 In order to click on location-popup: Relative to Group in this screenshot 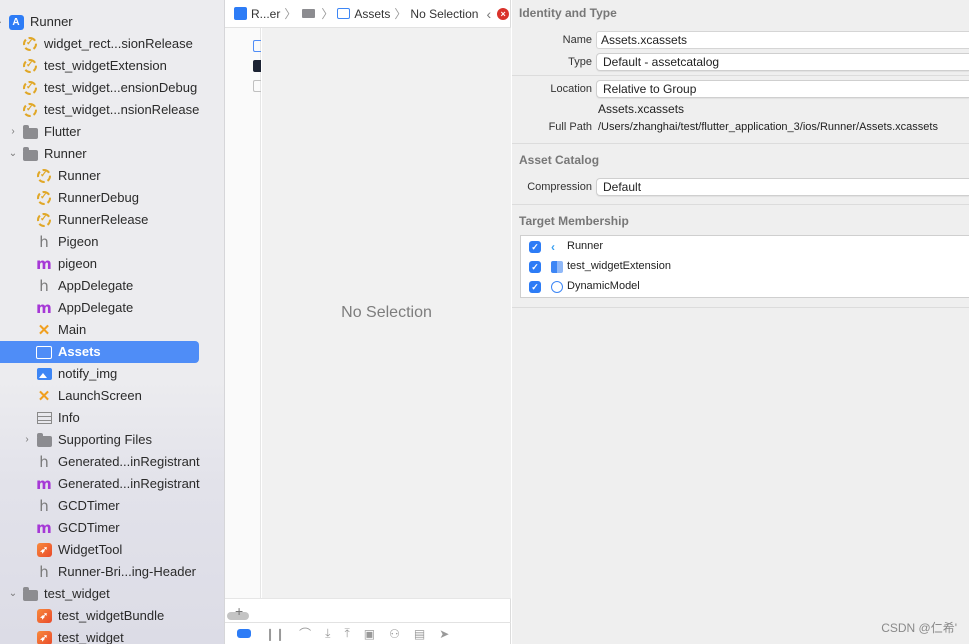, I will do `click(782, 89)`.